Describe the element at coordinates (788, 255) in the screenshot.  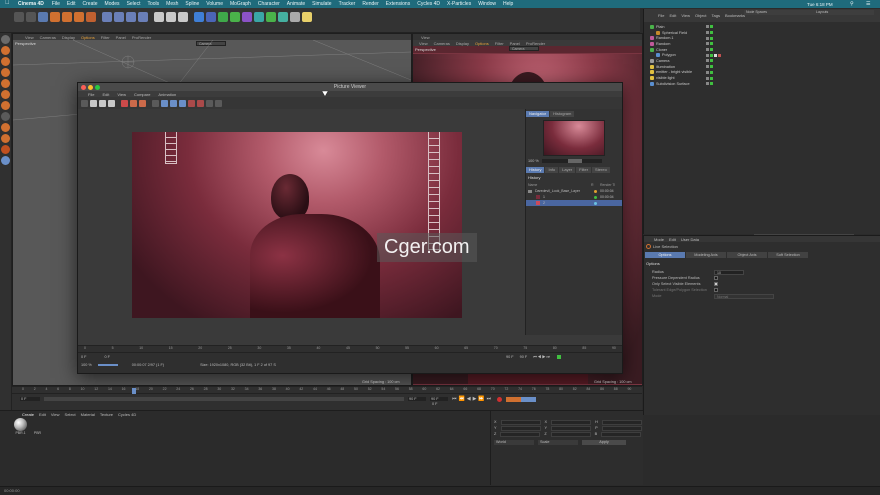
I see `tab-soft-selection: Soft Selection` at that location.